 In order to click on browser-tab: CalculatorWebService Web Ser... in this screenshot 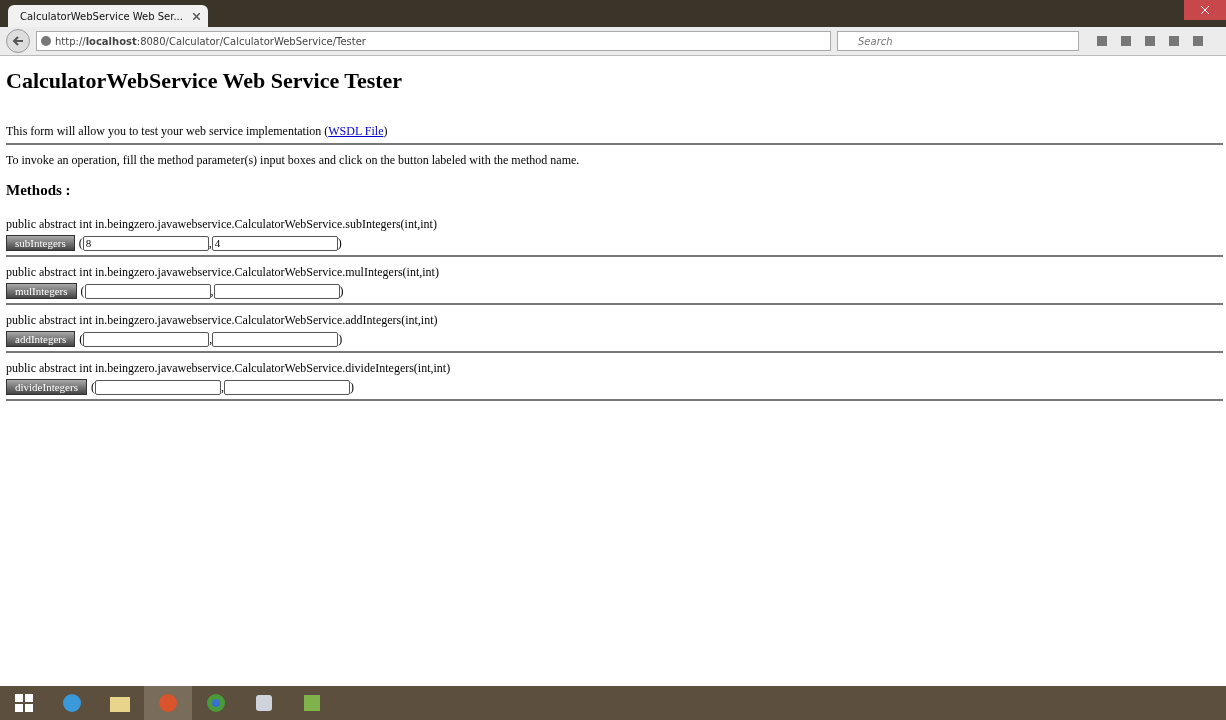, I will do `click(108, 16)`.